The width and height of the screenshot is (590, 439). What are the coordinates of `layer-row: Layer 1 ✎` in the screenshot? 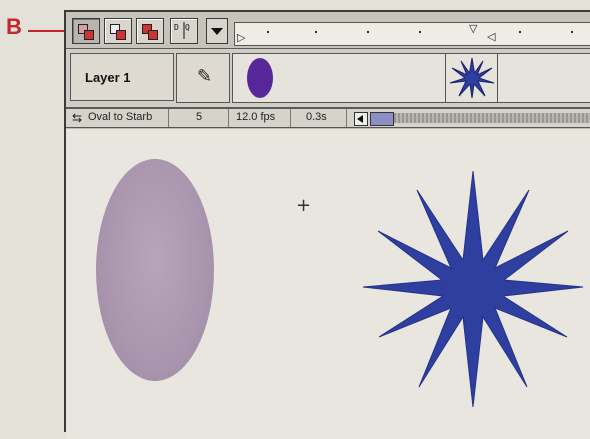 It's located at (328, 79).